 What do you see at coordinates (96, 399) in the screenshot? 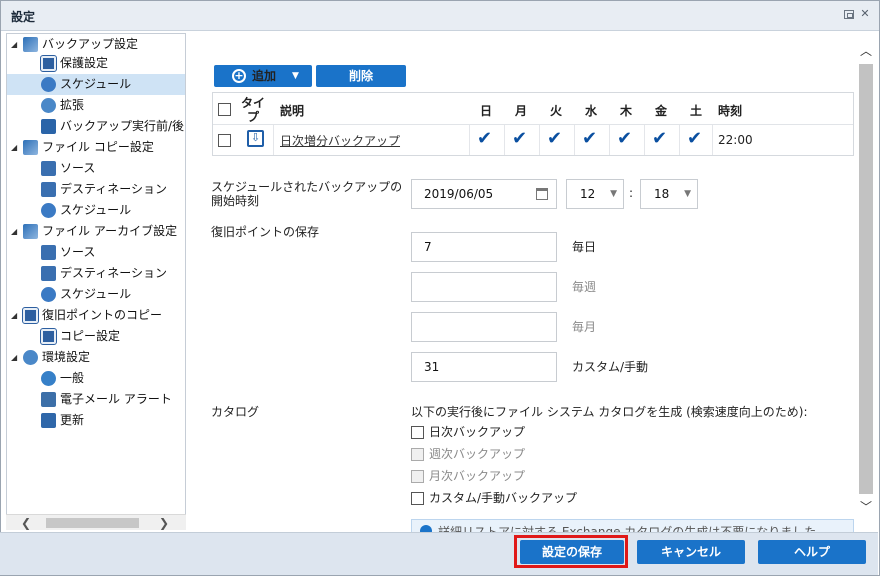
I see `tree-item-email-alerts: 電子メール アラート` at bounding box center [96, 399].